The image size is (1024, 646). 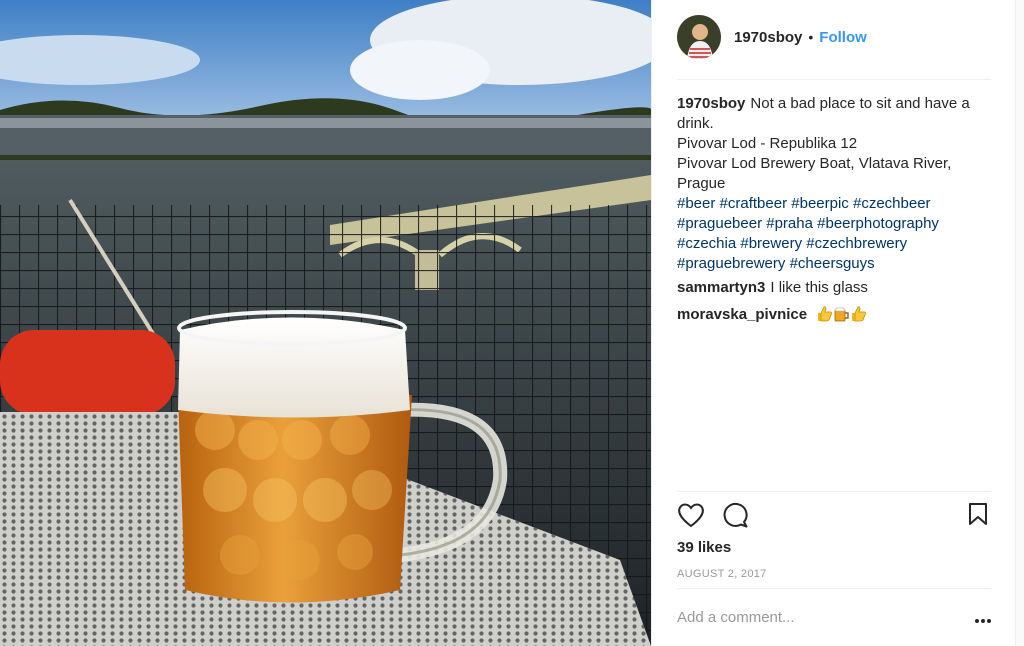 I want to click on hashtag-link: #praha, so click(x=789, y=223).